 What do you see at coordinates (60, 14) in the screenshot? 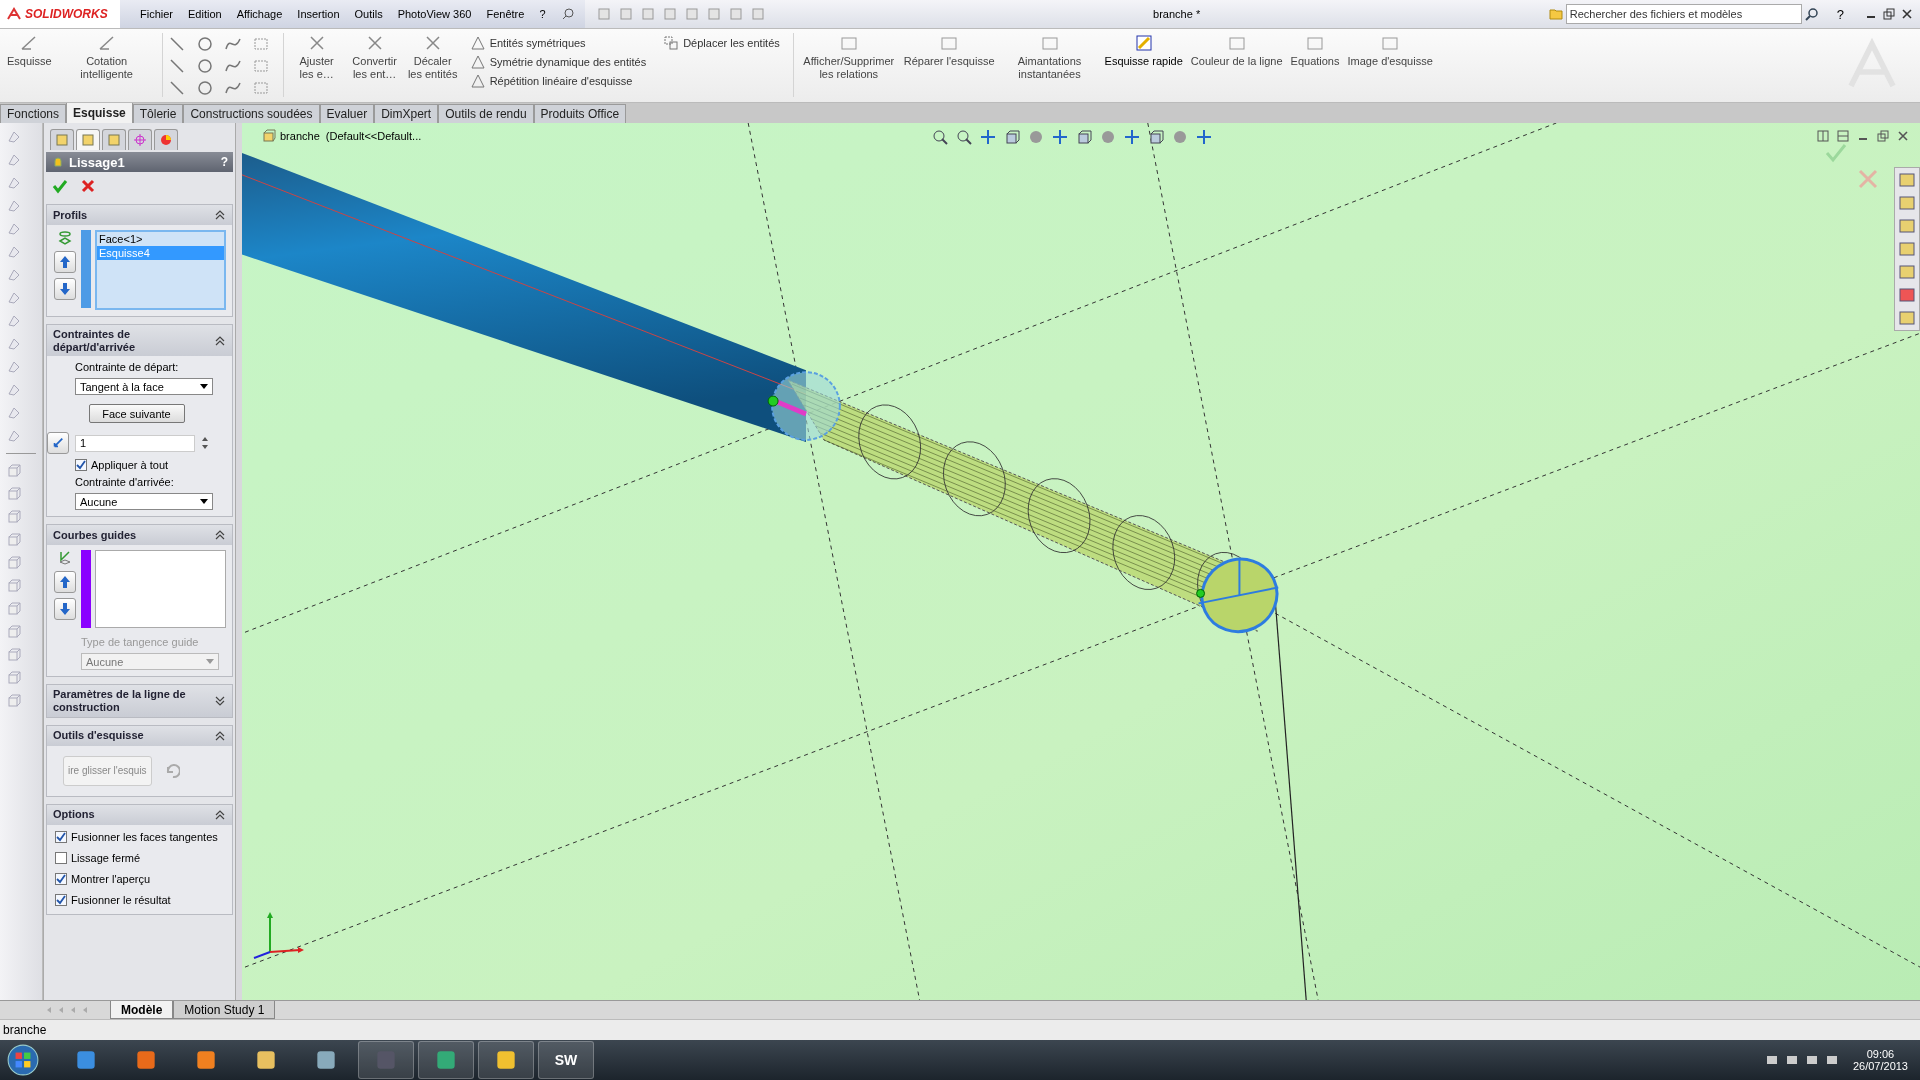
I see `app-logo: SOLIDWORKS` at bounding box center [60, 14].